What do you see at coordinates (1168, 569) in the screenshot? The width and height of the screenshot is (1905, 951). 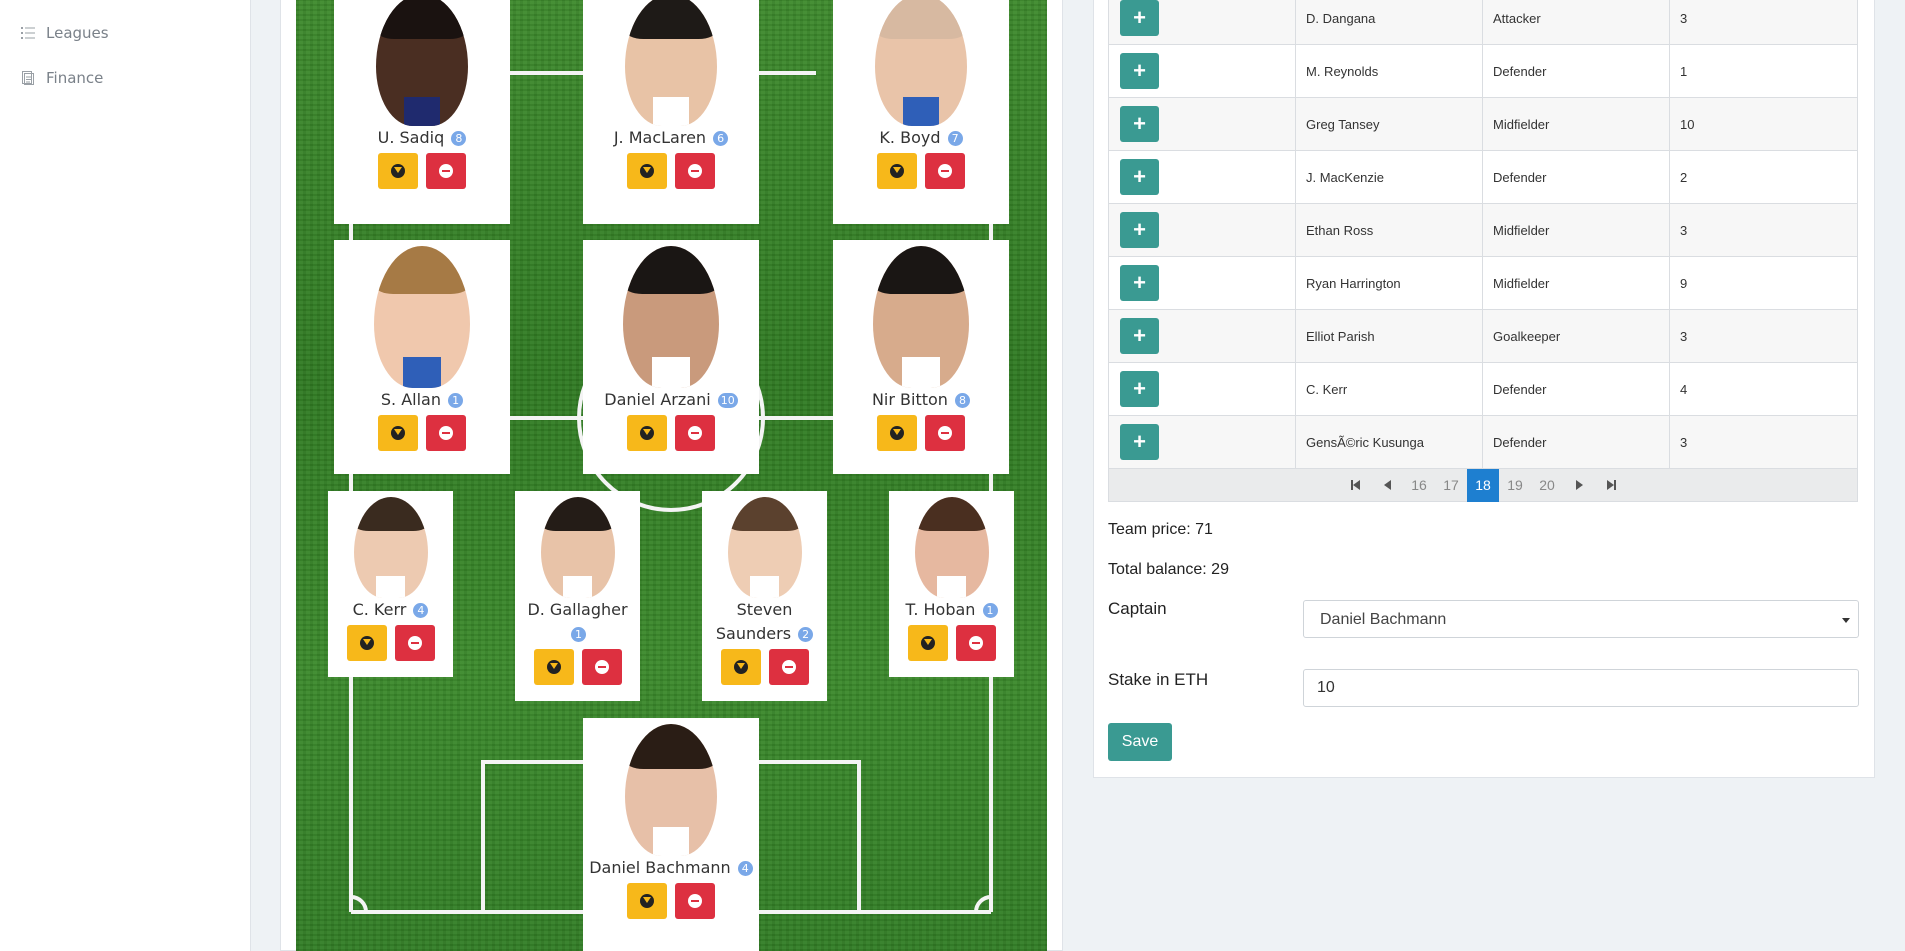 I see `total-balance: Total balance: 29` at bounding box center [1168, 569].